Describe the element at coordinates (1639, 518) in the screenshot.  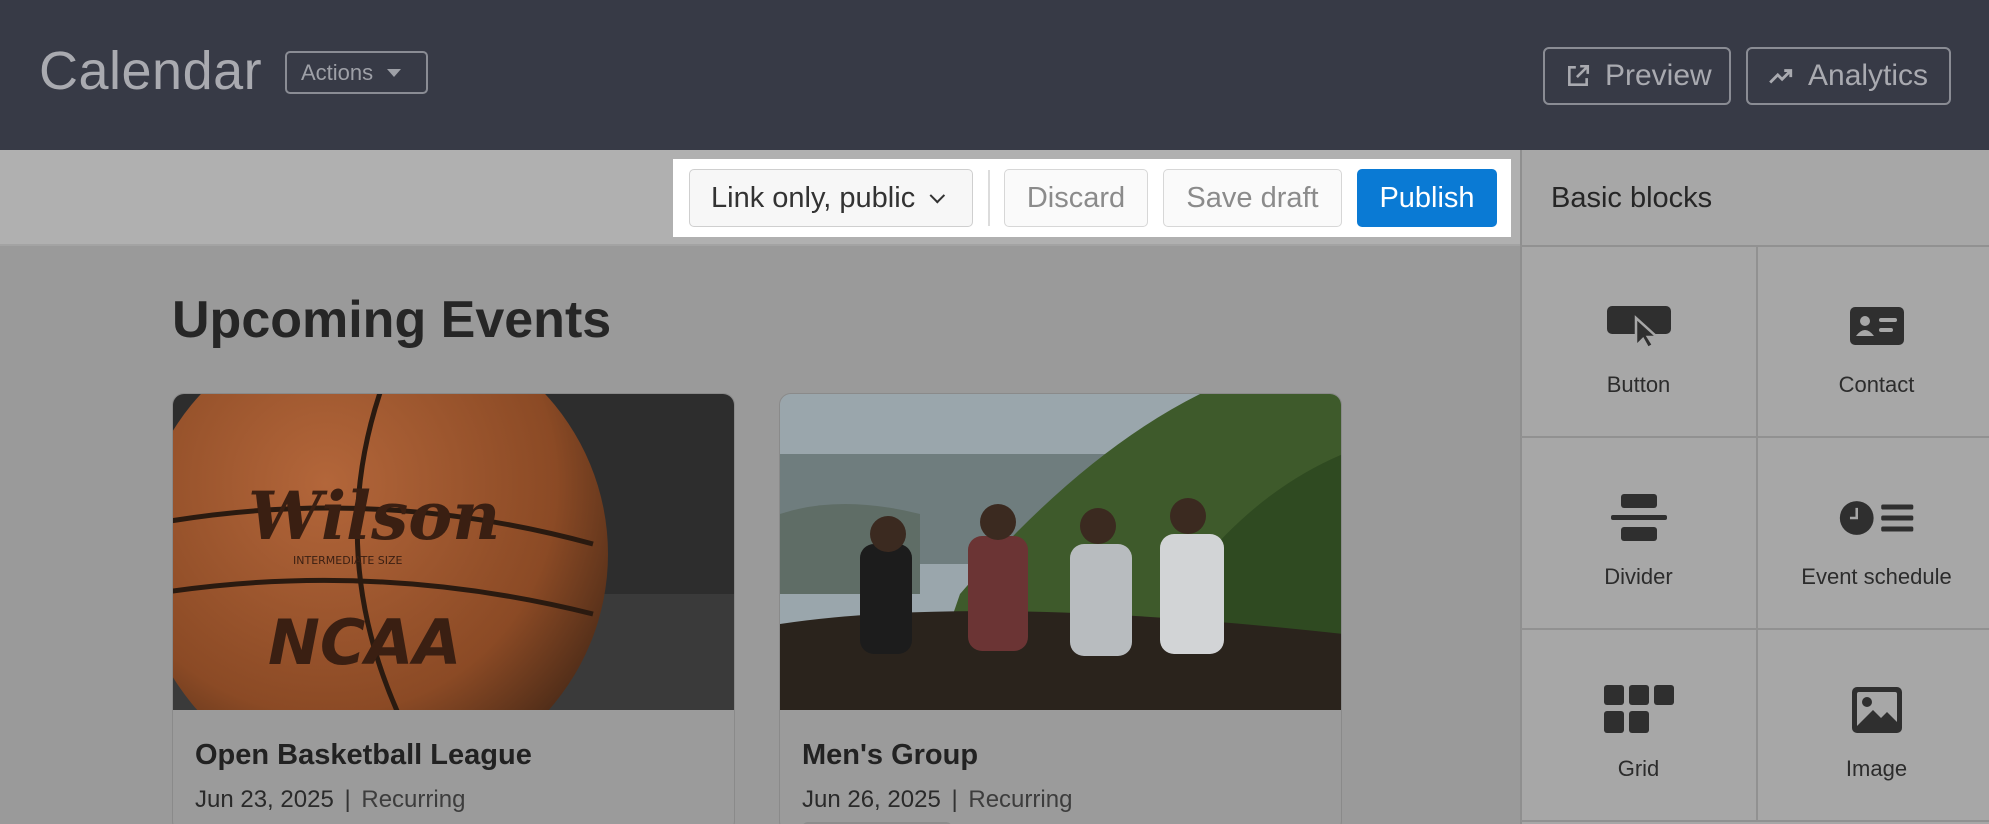
I see `divider-icon` at that location.